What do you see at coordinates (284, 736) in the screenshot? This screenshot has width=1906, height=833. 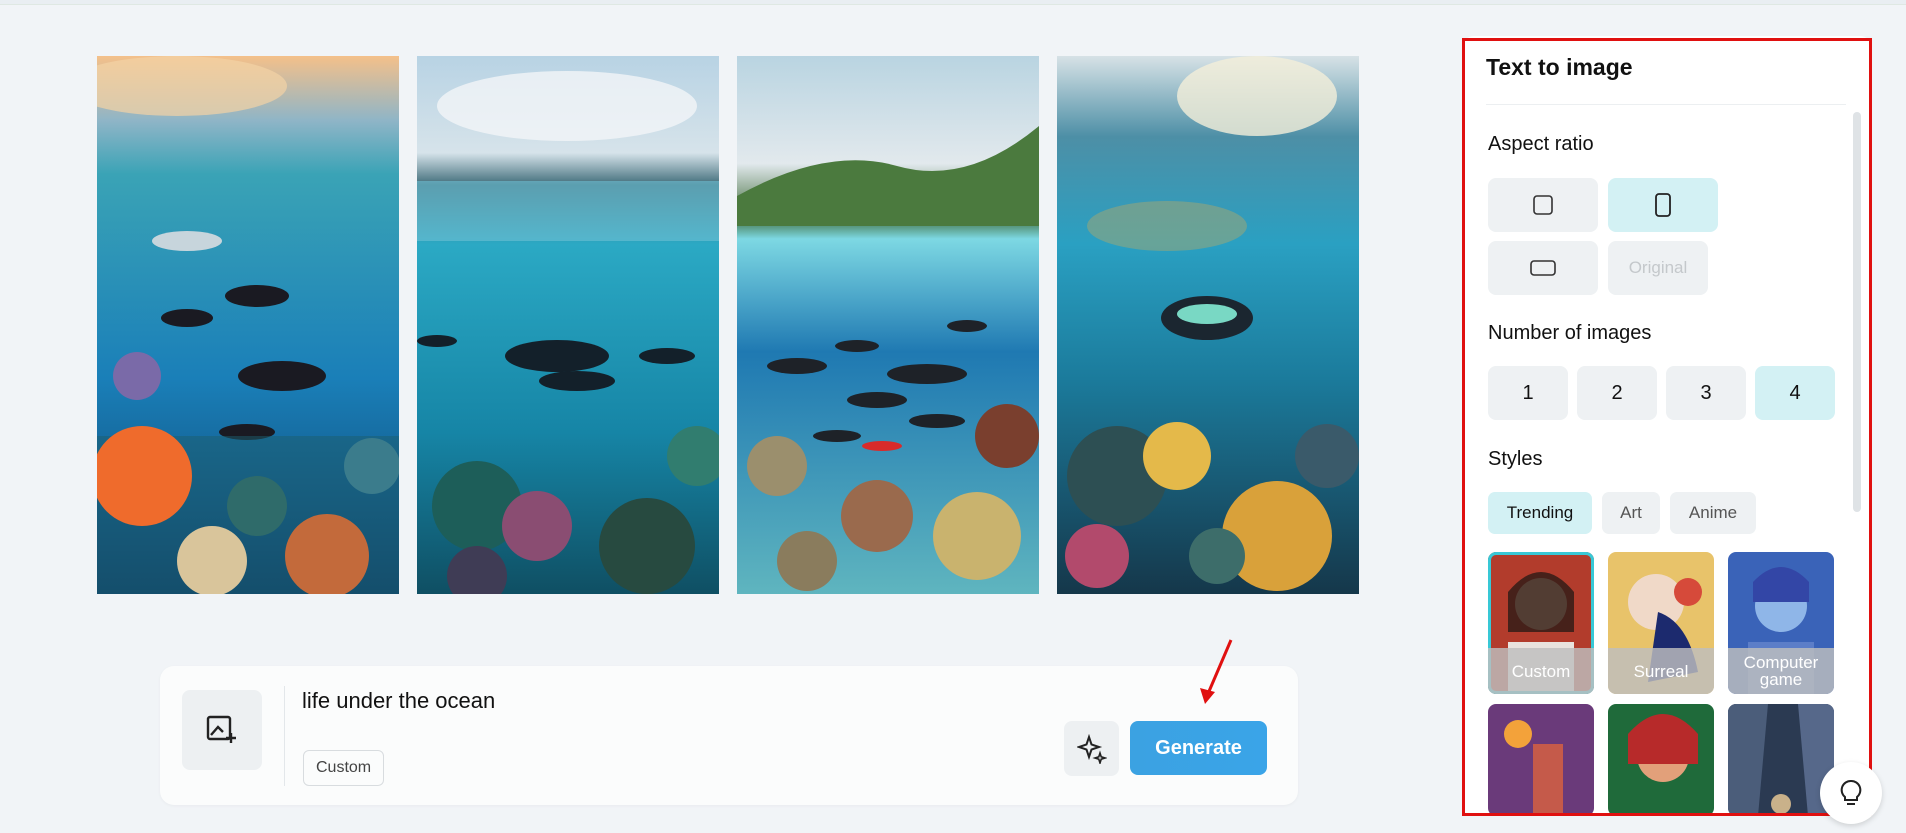 I see `prompt-divider` at bounding box center [284, 736].